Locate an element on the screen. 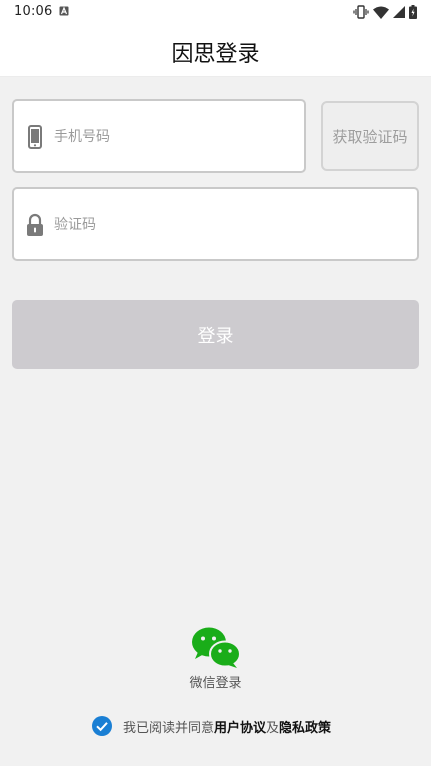  wechat-login-button: 微信登录 is located at coordinates (215, 657).